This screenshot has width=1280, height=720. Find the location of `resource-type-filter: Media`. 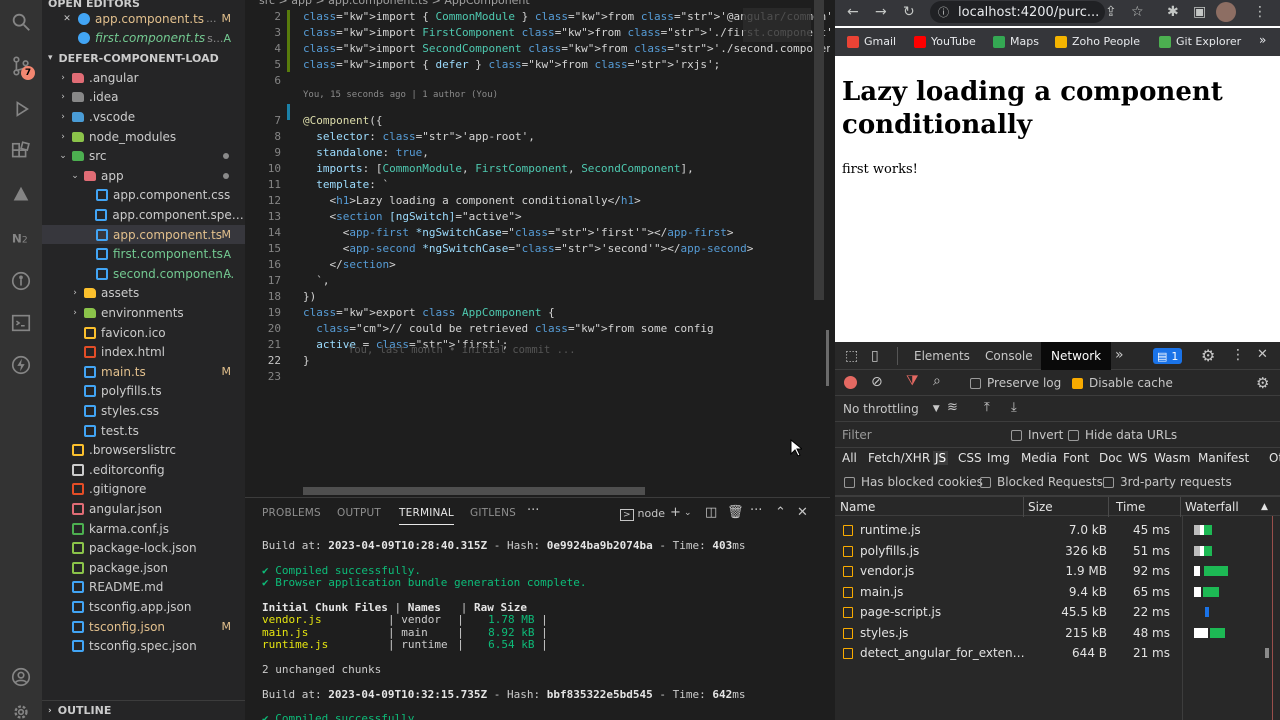

resource-type-filter: Media is located at coordinates (1039, 458).